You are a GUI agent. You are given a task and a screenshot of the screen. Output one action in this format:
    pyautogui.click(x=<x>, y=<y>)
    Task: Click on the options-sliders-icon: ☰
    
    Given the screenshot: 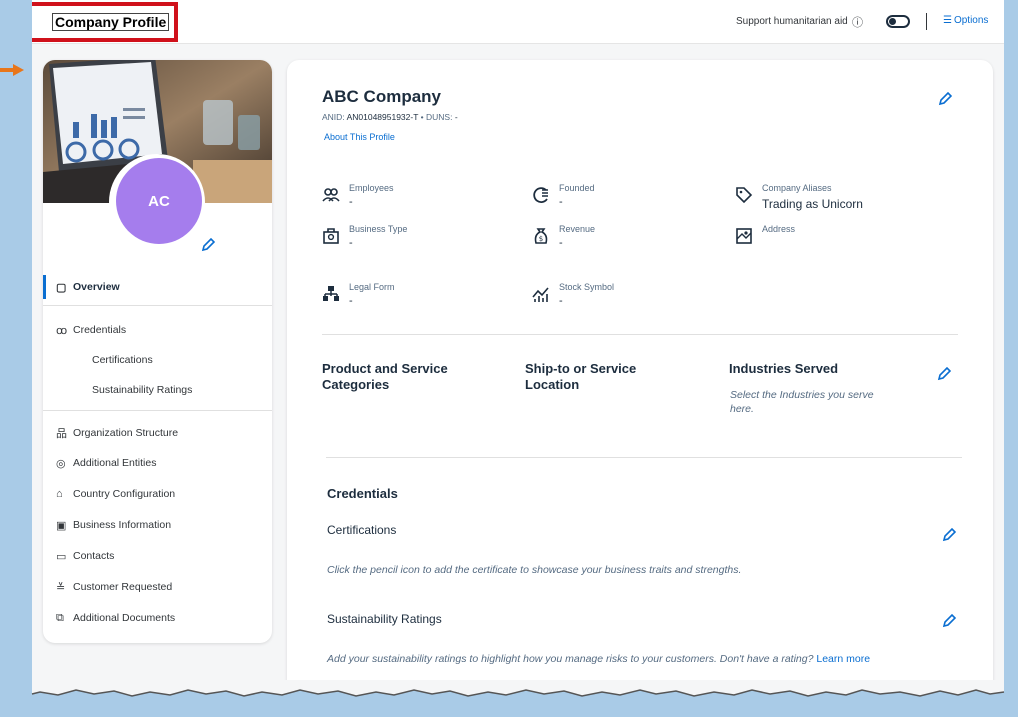 What is the action you would take?
    pyautogui.click(x=947, y=20)
    